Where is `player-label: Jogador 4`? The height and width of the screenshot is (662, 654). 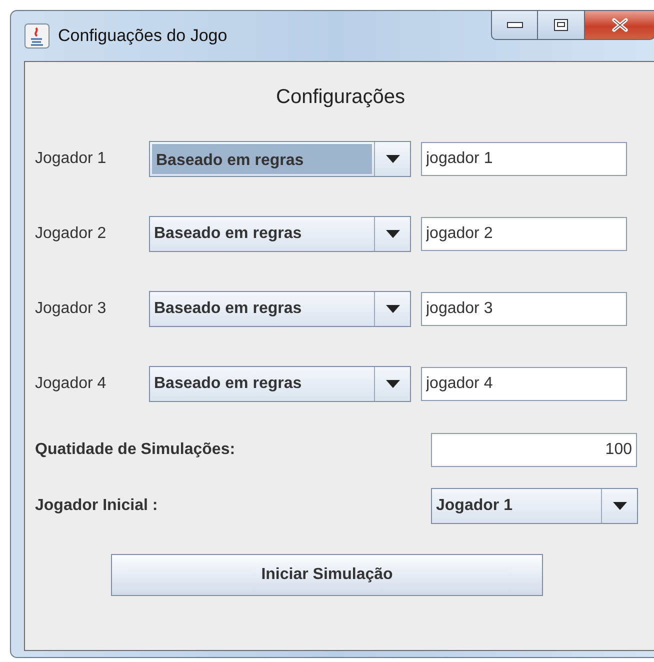 player-label: Jogador 4 is located at coordinates (71, 384).